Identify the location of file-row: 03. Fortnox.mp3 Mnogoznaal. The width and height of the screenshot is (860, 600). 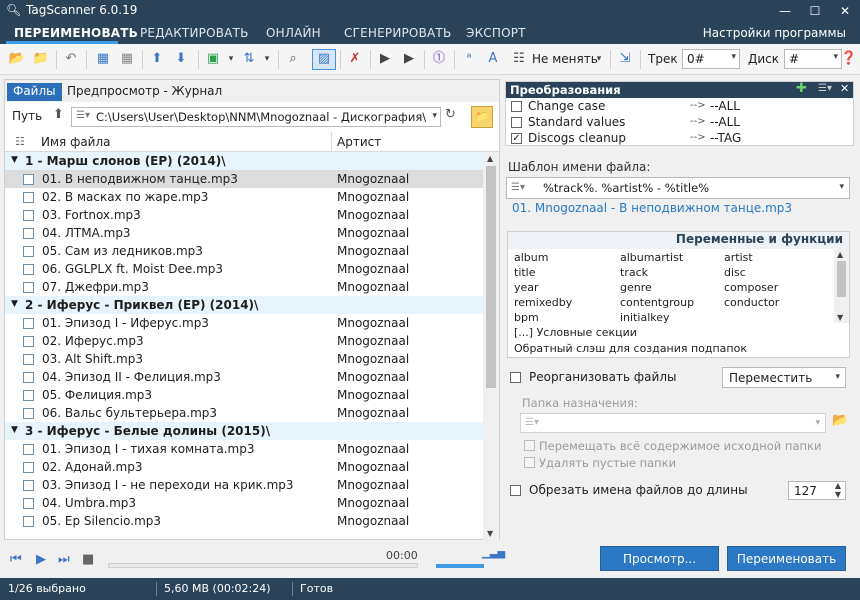
(244, 215).